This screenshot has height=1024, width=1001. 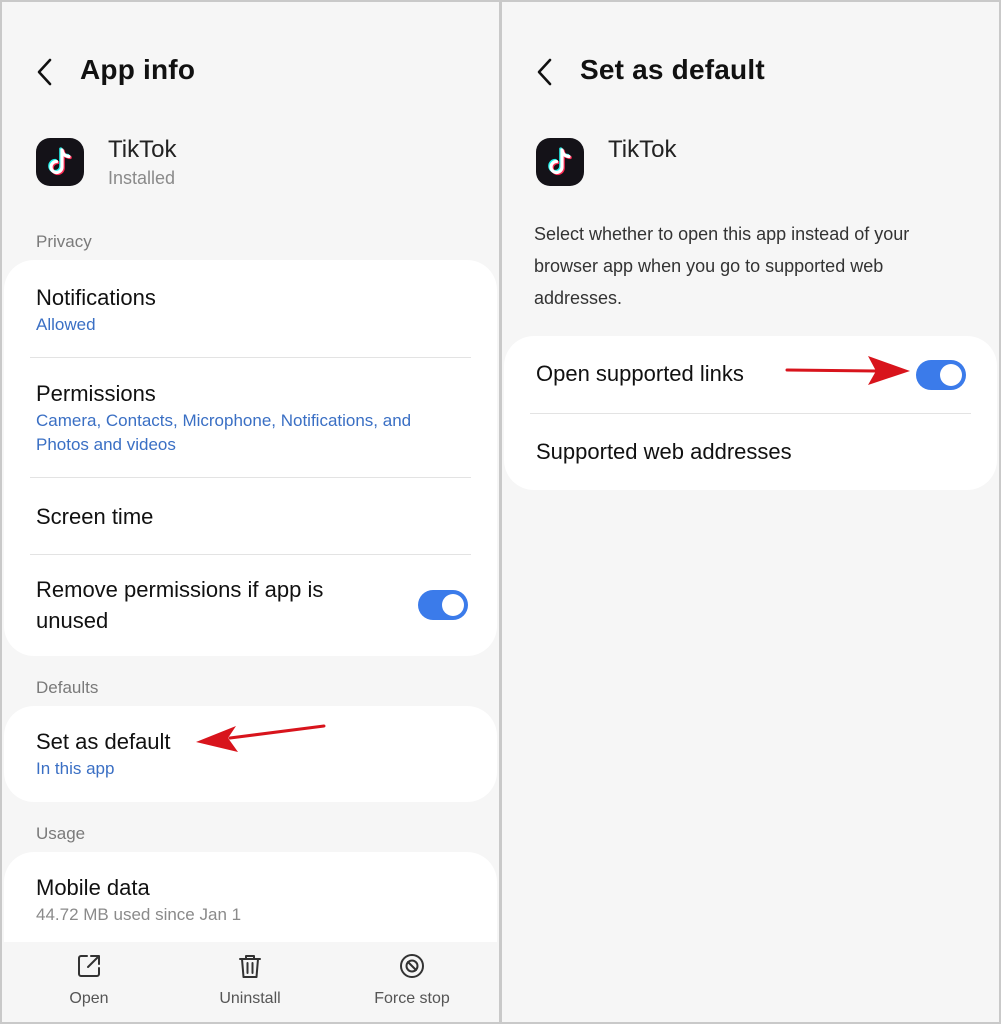 I want to click on remove-permissions-item: Remove permissions if app is unused, so click(x=196, y=605).